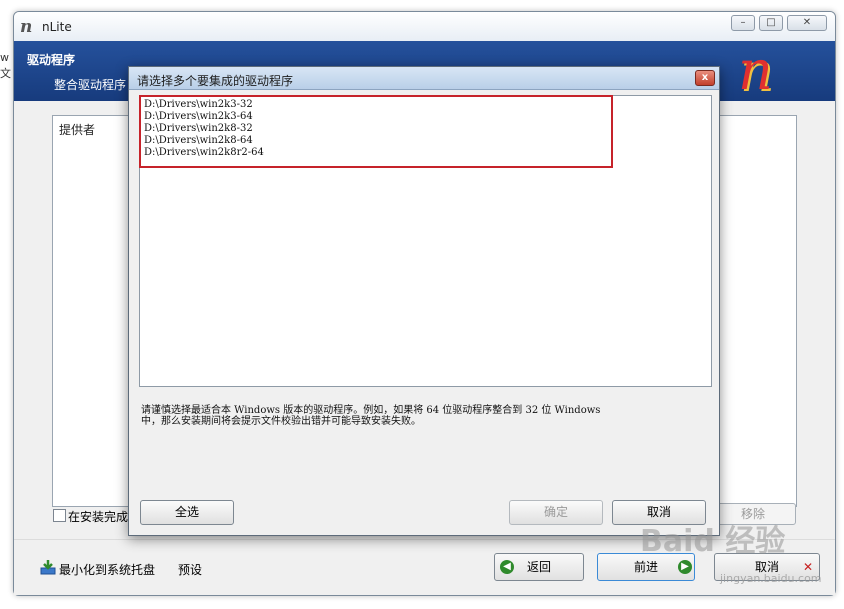  I want to click on preset-link: 预设, so click(190, 569).